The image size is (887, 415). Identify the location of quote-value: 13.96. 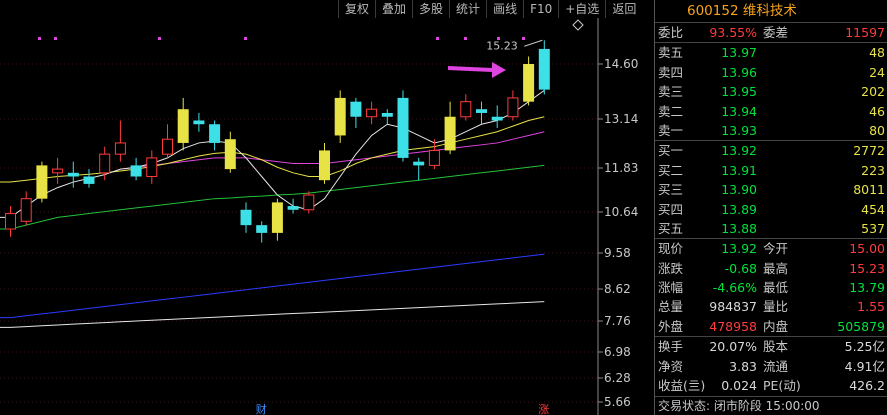
(739, 72).